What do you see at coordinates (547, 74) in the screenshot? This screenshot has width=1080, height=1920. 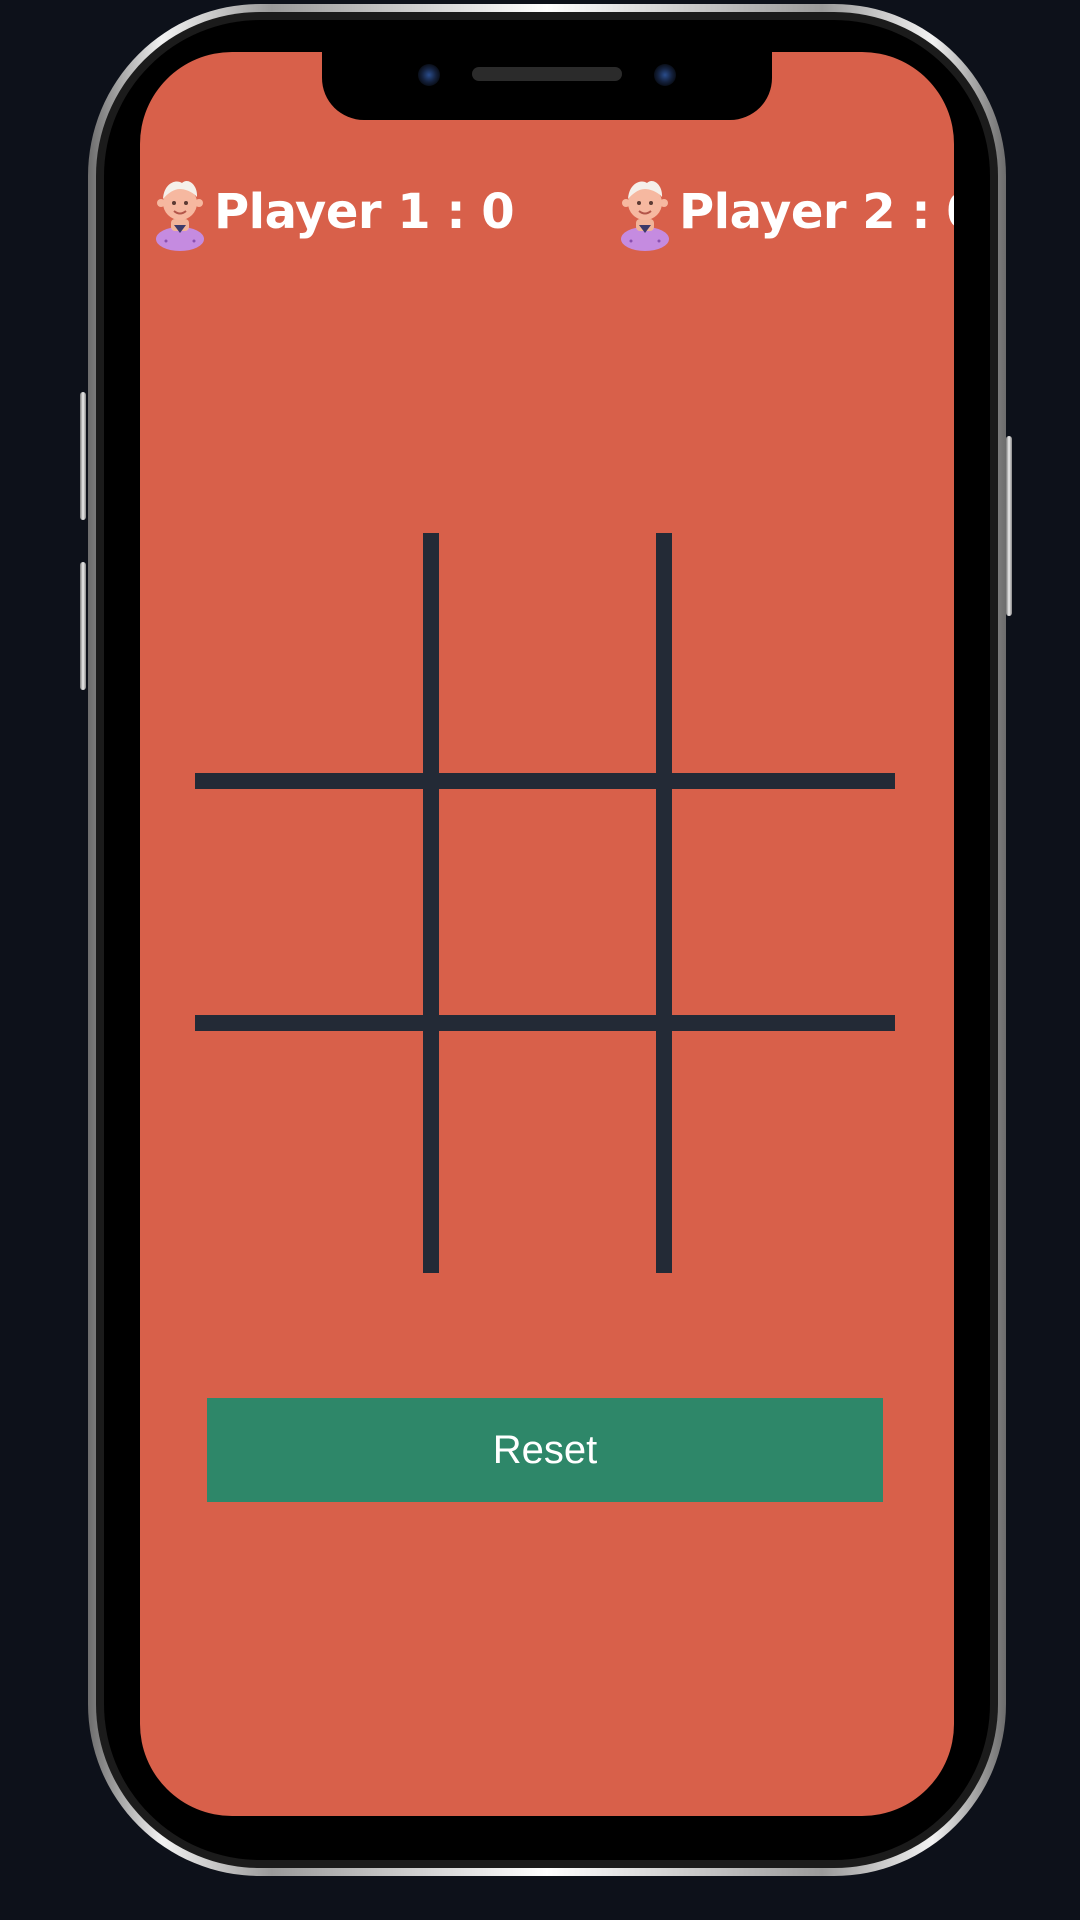 I see `earpiece-speaker` at bounding box center [547, 74].